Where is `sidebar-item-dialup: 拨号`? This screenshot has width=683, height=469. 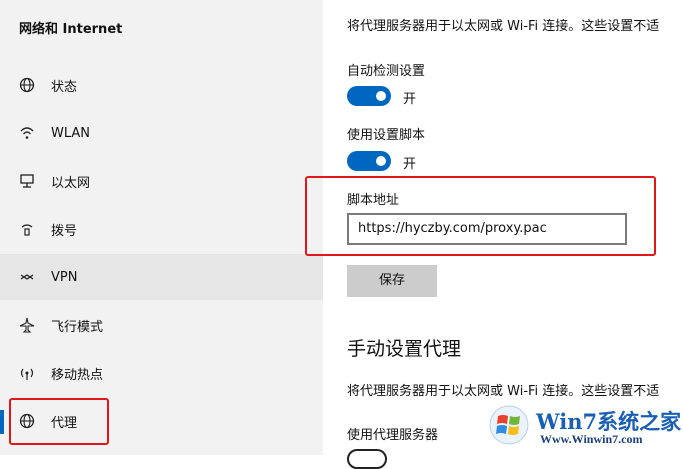
sidebar-item-dialup: 拨号 is located at coordinates (161, 229).